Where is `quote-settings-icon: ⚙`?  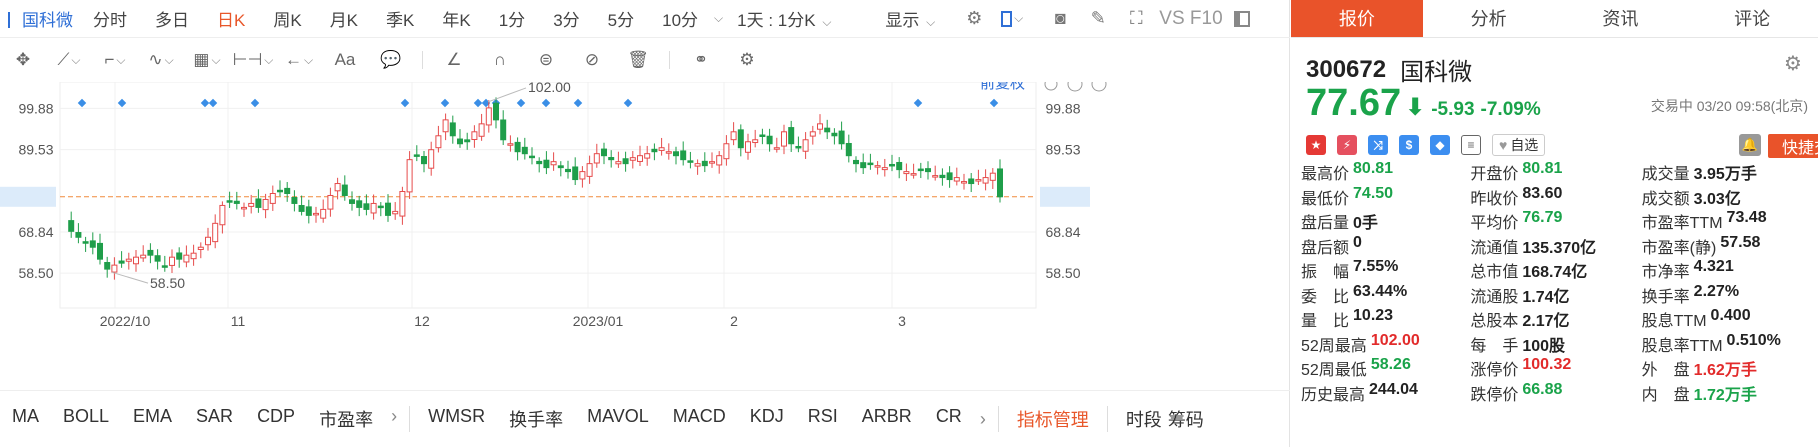 quote-settings-icon: ⚙ is located at coordinates (1794, 64).